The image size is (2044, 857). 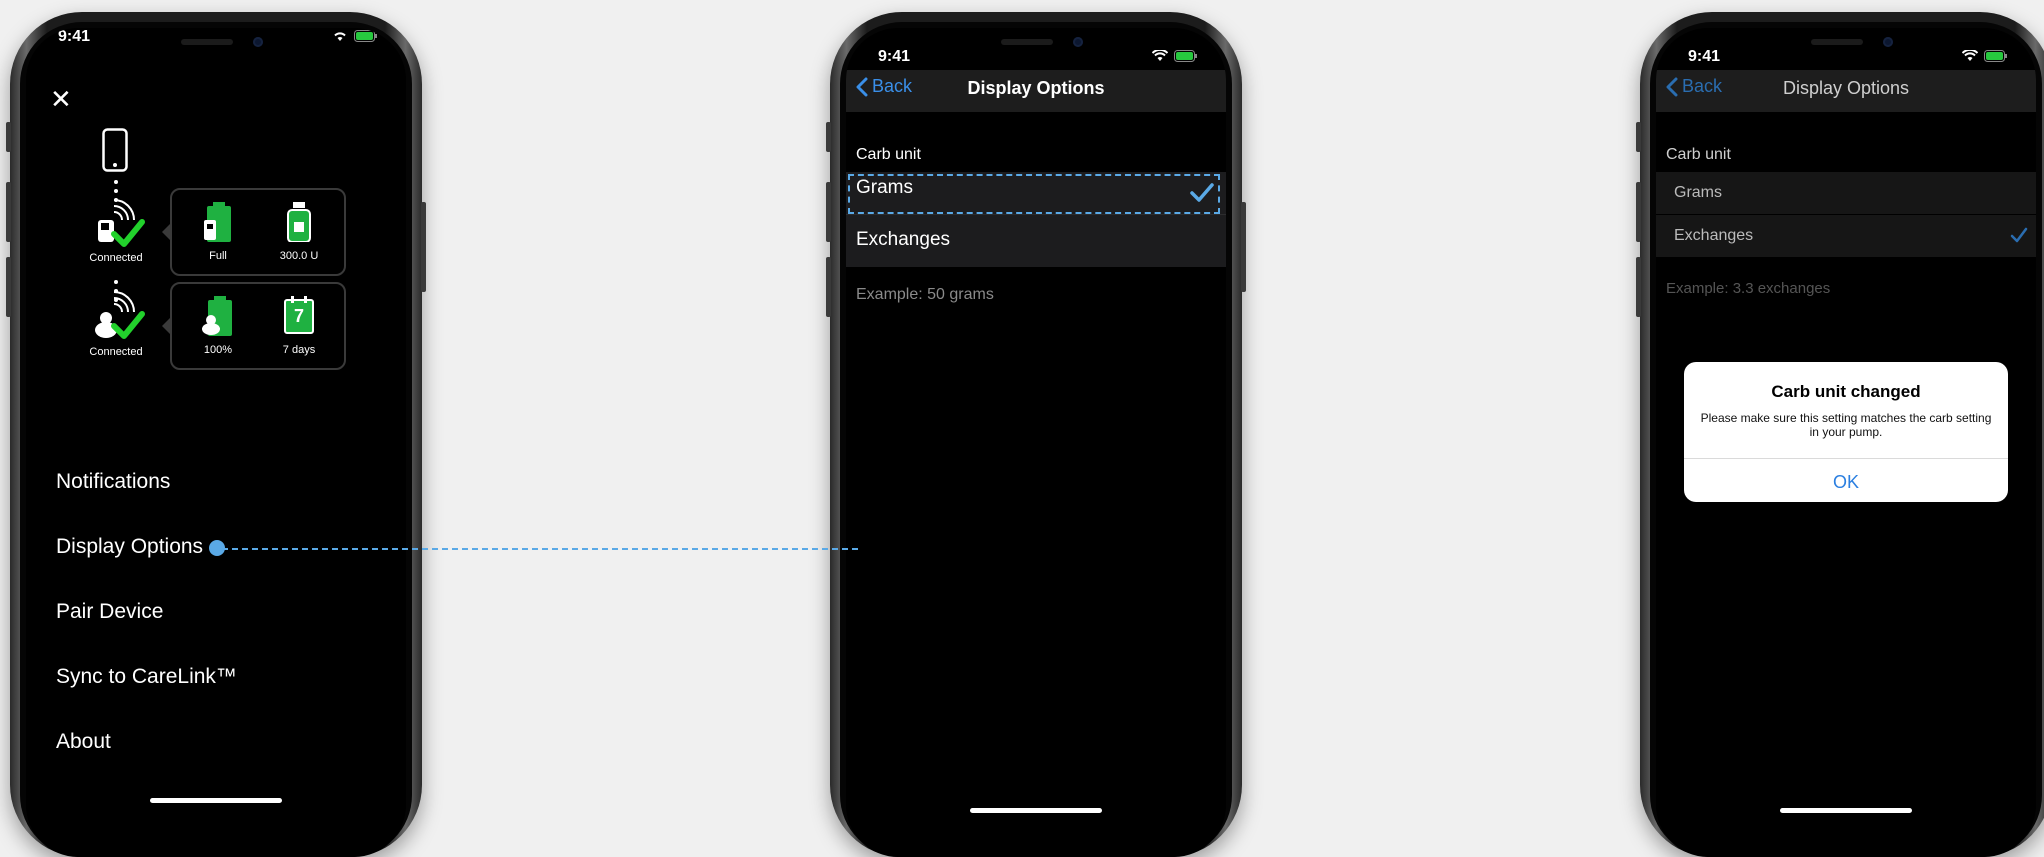 I want to click on menu-item-notifications: Notifications, so click(x=113, y=482).